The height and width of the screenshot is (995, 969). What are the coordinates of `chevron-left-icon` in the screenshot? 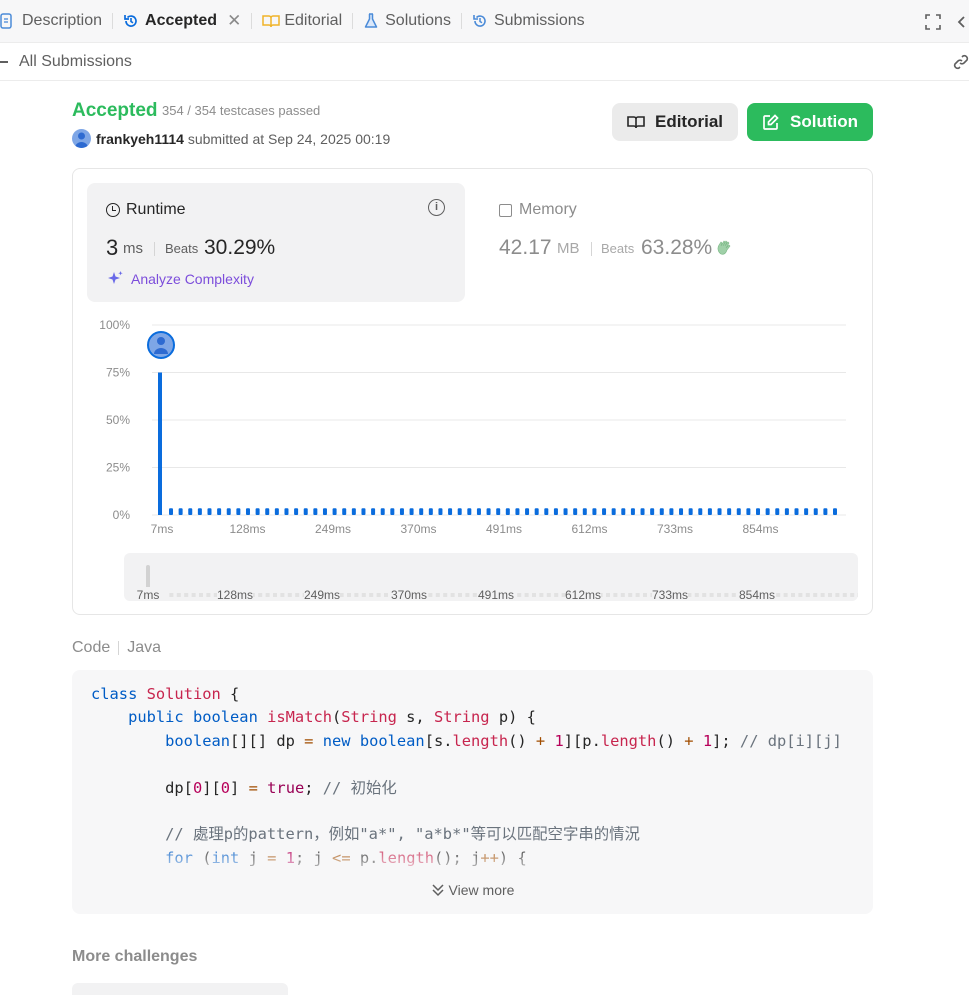 It's located at (961, 22).